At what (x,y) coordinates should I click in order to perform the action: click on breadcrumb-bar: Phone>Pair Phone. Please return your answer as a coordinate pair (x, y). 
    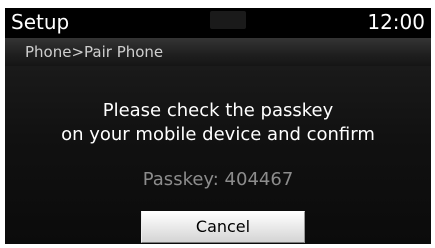
    Looking at the image, I should click on (218, 52).